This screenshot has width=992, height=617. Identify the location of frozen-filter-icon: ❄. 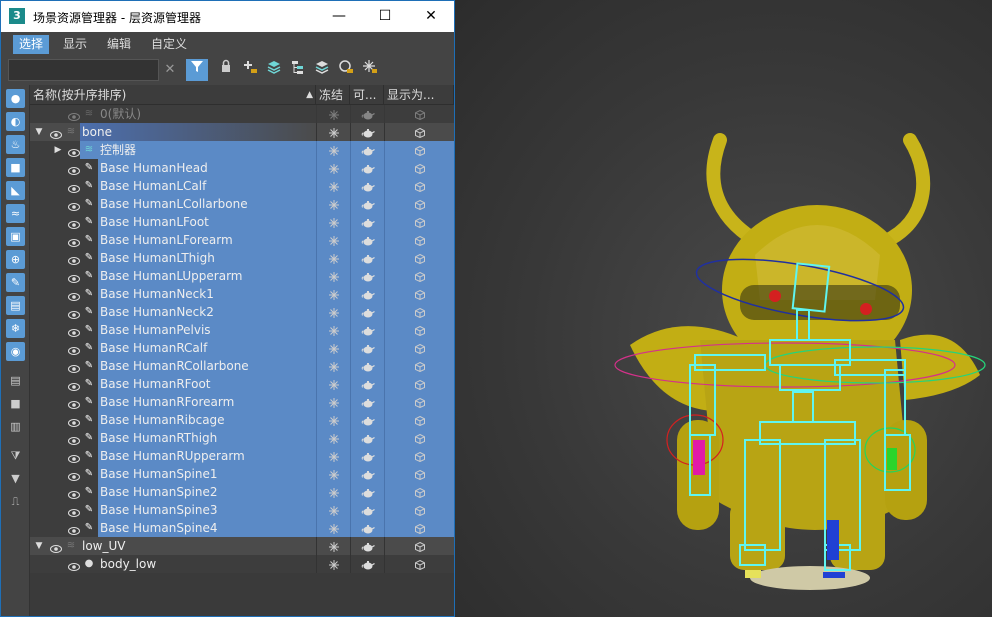
(15, 328).